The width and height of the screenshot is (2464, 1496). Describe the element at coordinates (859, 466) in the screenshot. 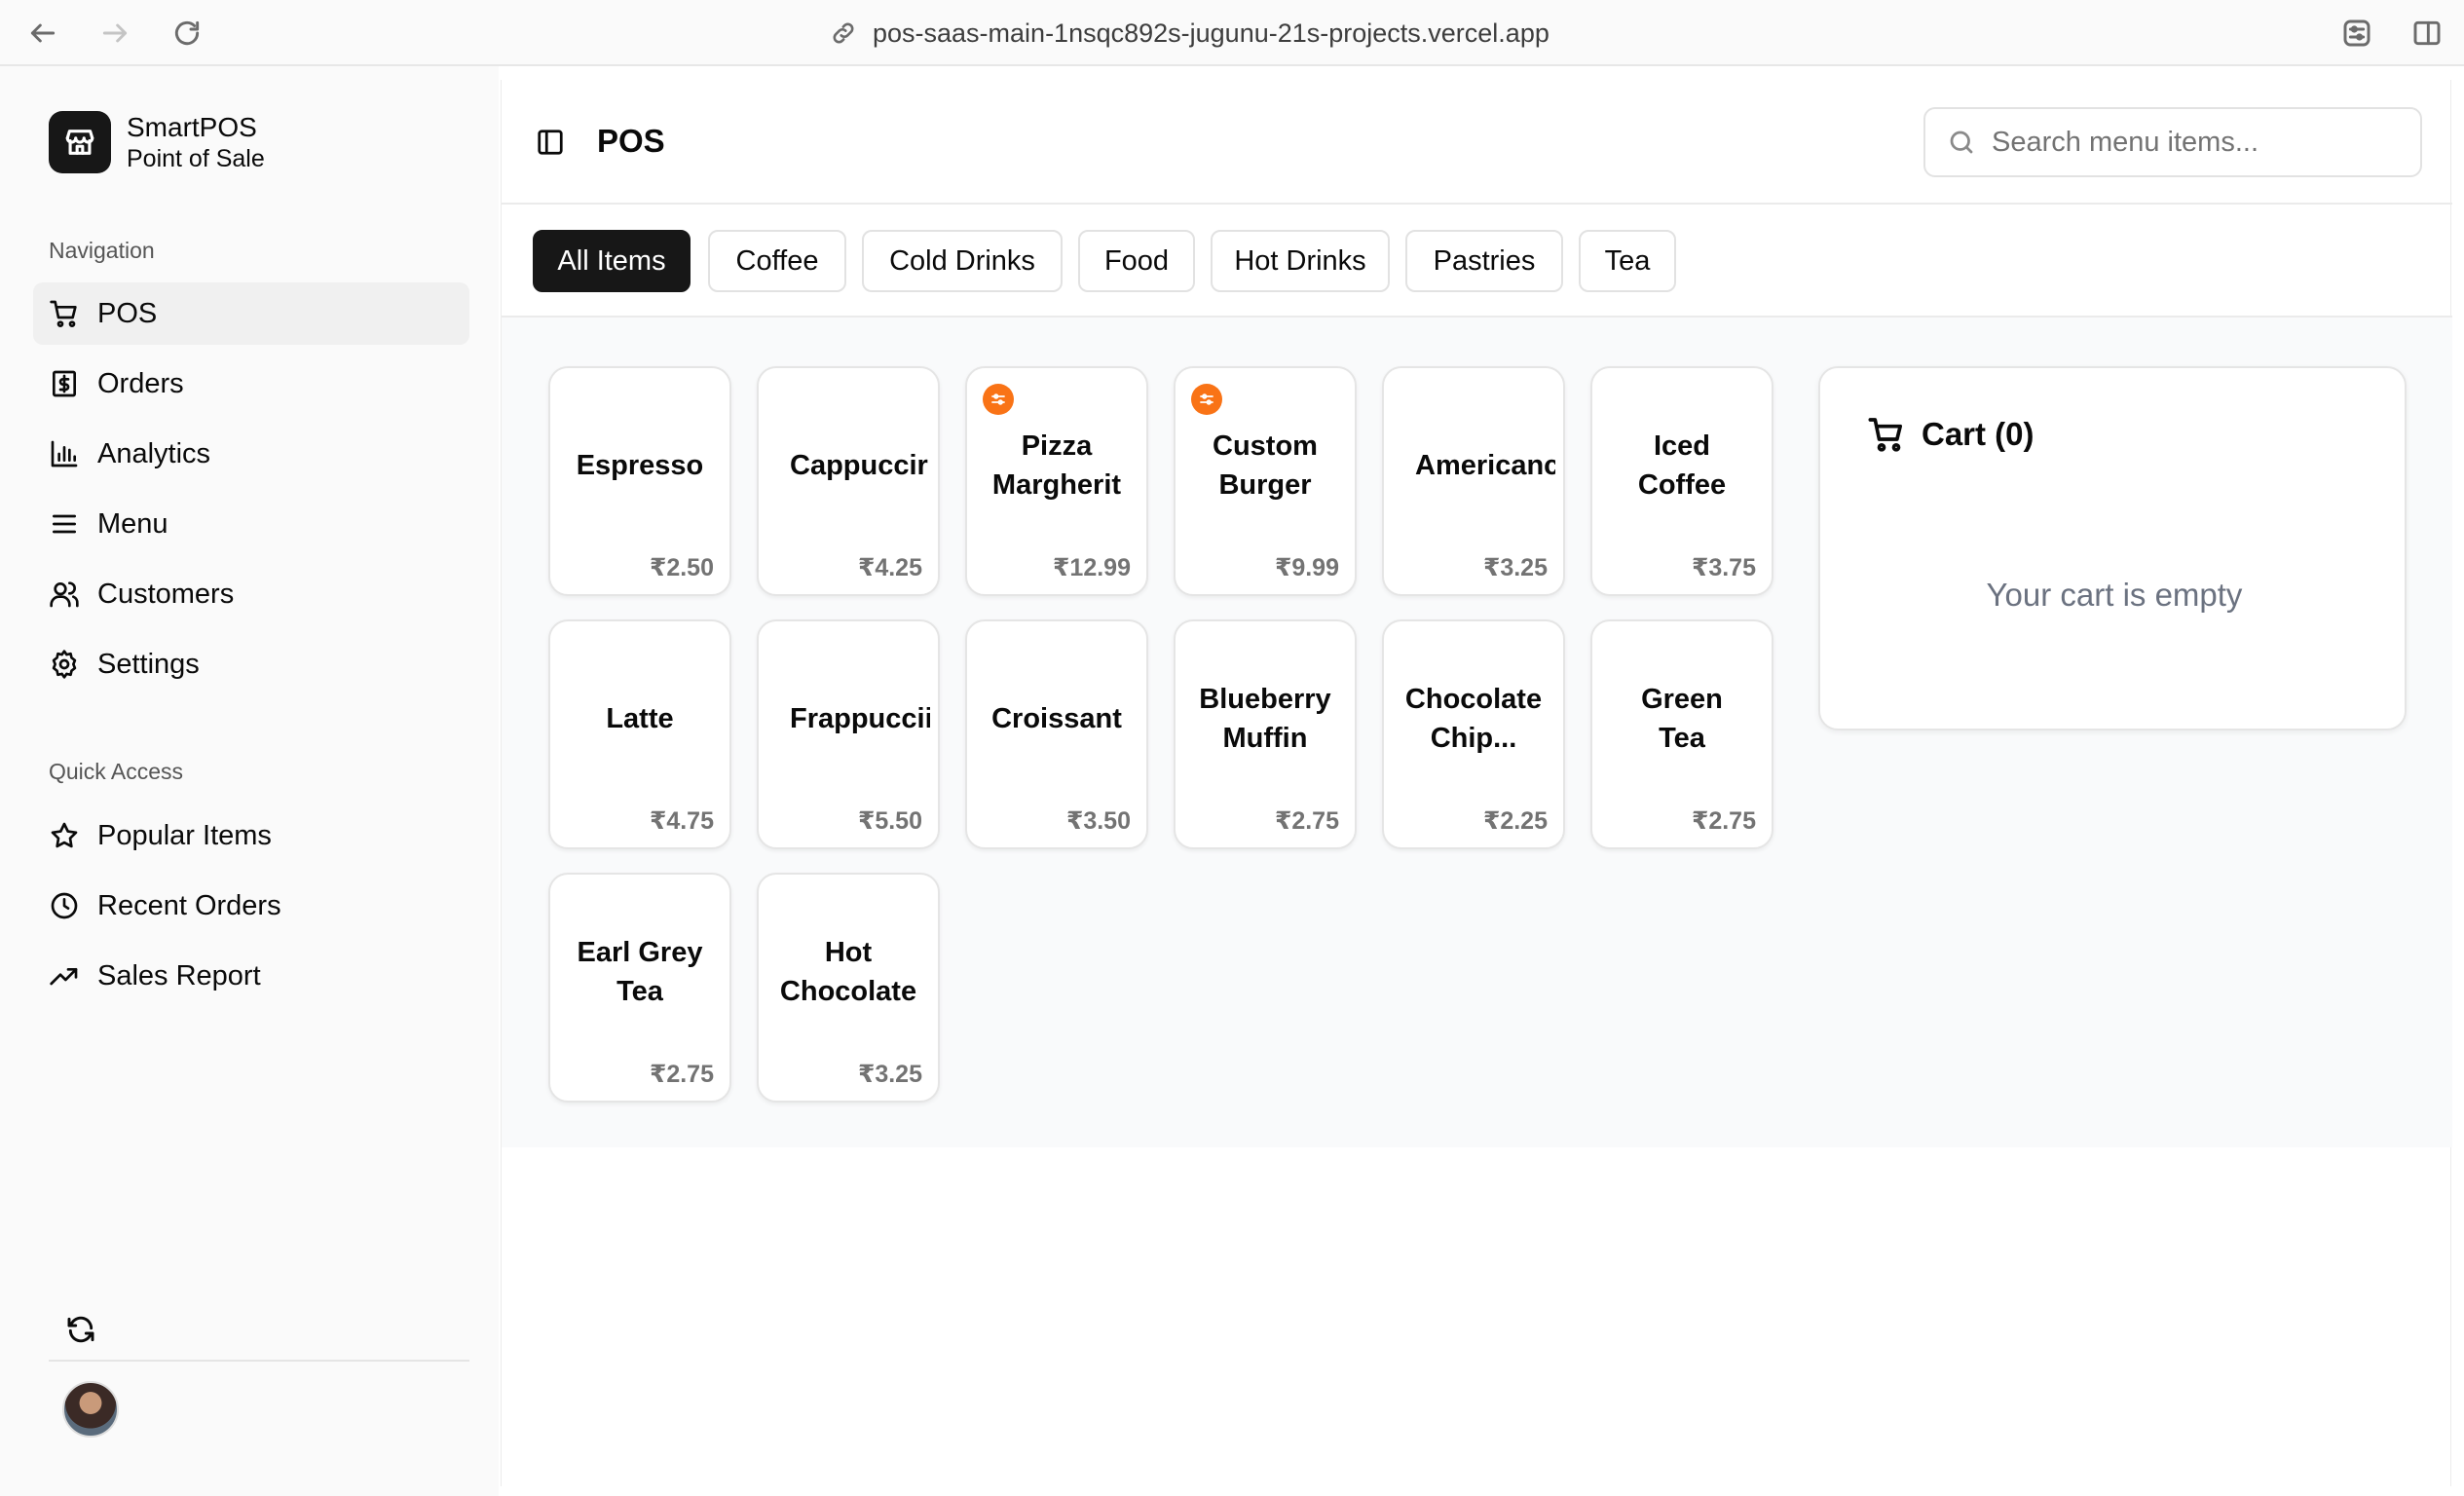

I see `product-name: Cappuccir` at that location.